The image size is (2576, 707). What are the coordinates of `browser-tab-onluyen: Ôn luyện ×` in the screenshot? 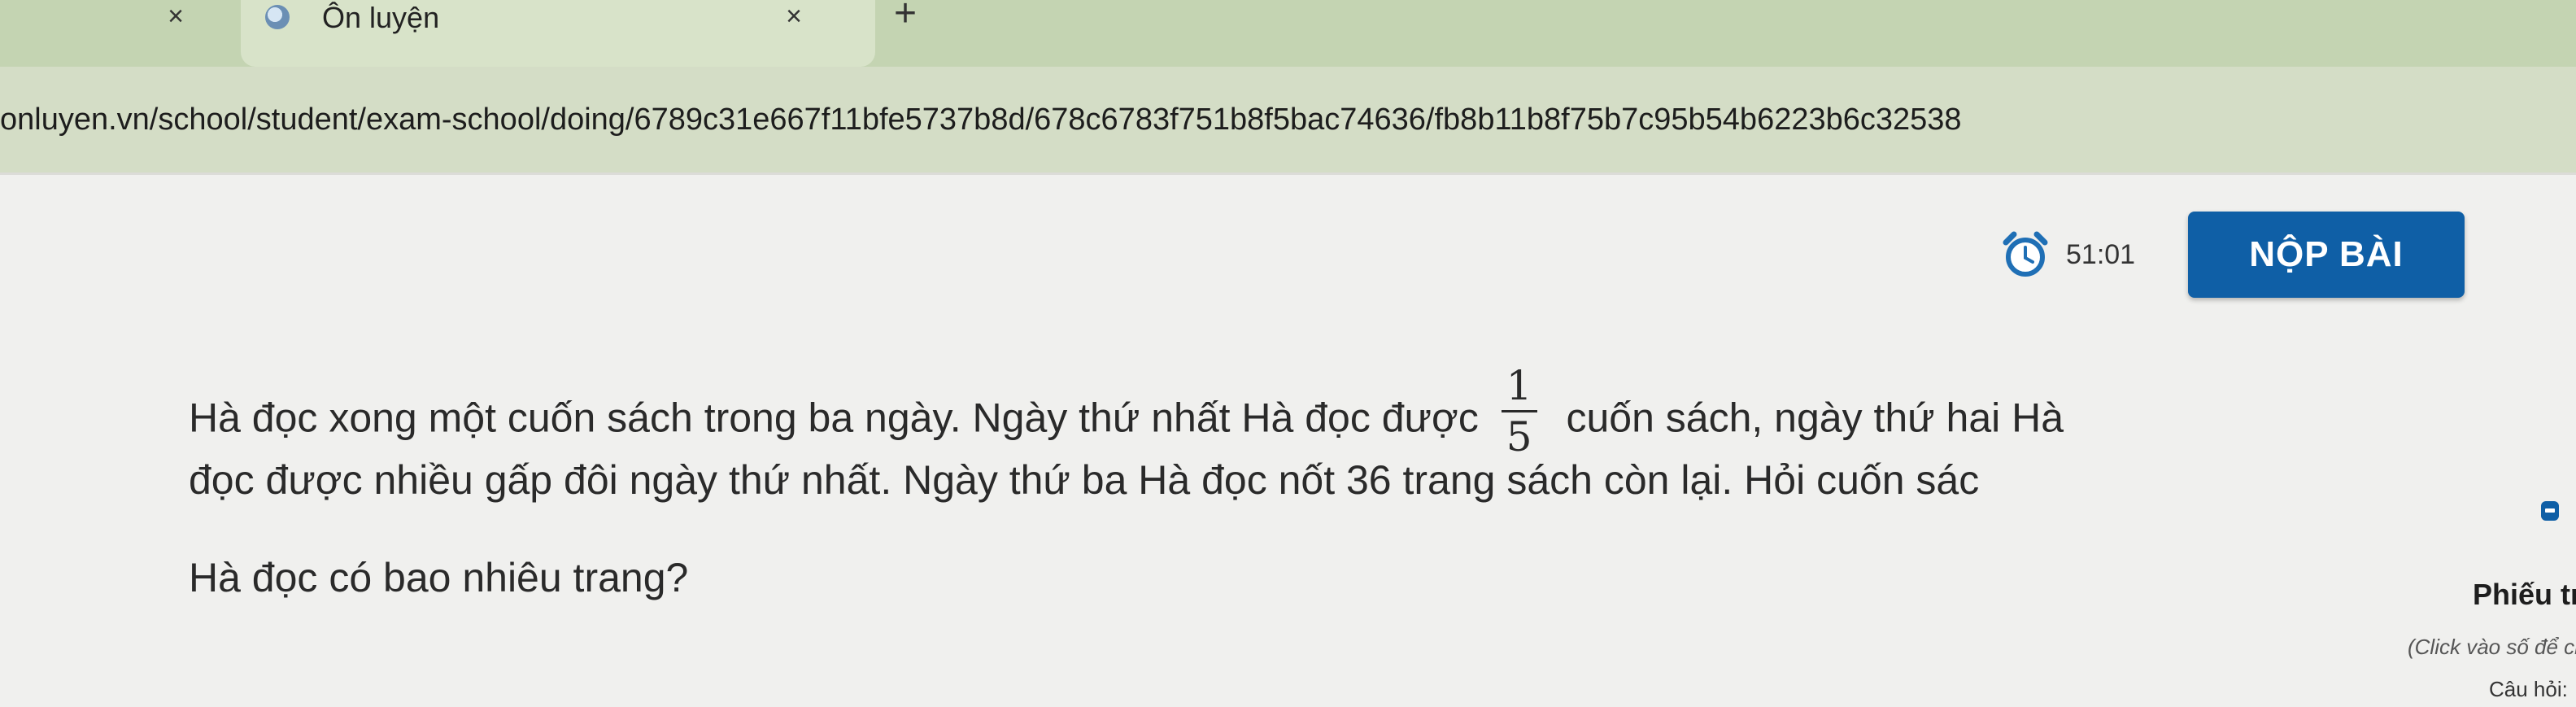 It's located at (558, 33).